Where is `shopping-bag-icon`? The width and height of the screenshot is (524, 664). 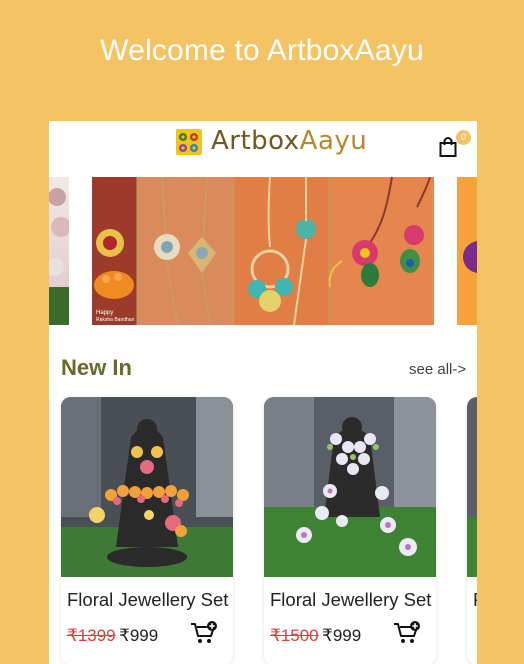
shopping-bag-icon is located at coordinates (448, 149).